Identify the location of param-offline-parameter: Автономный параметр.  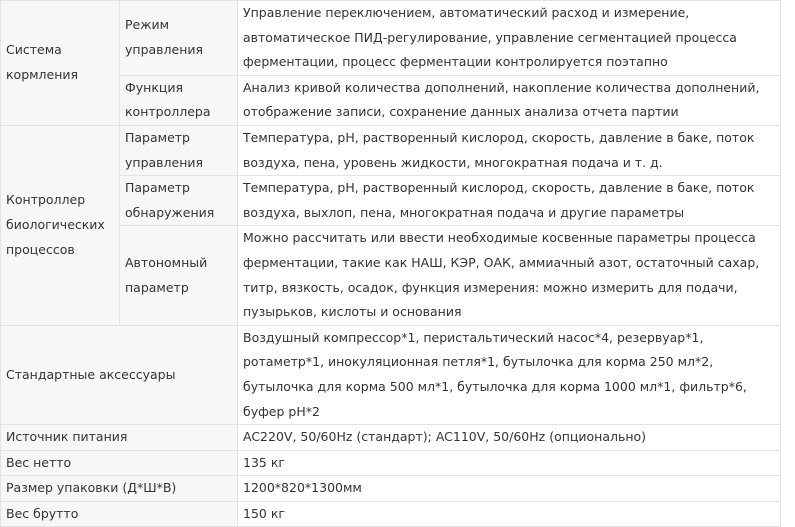
(178, 275).